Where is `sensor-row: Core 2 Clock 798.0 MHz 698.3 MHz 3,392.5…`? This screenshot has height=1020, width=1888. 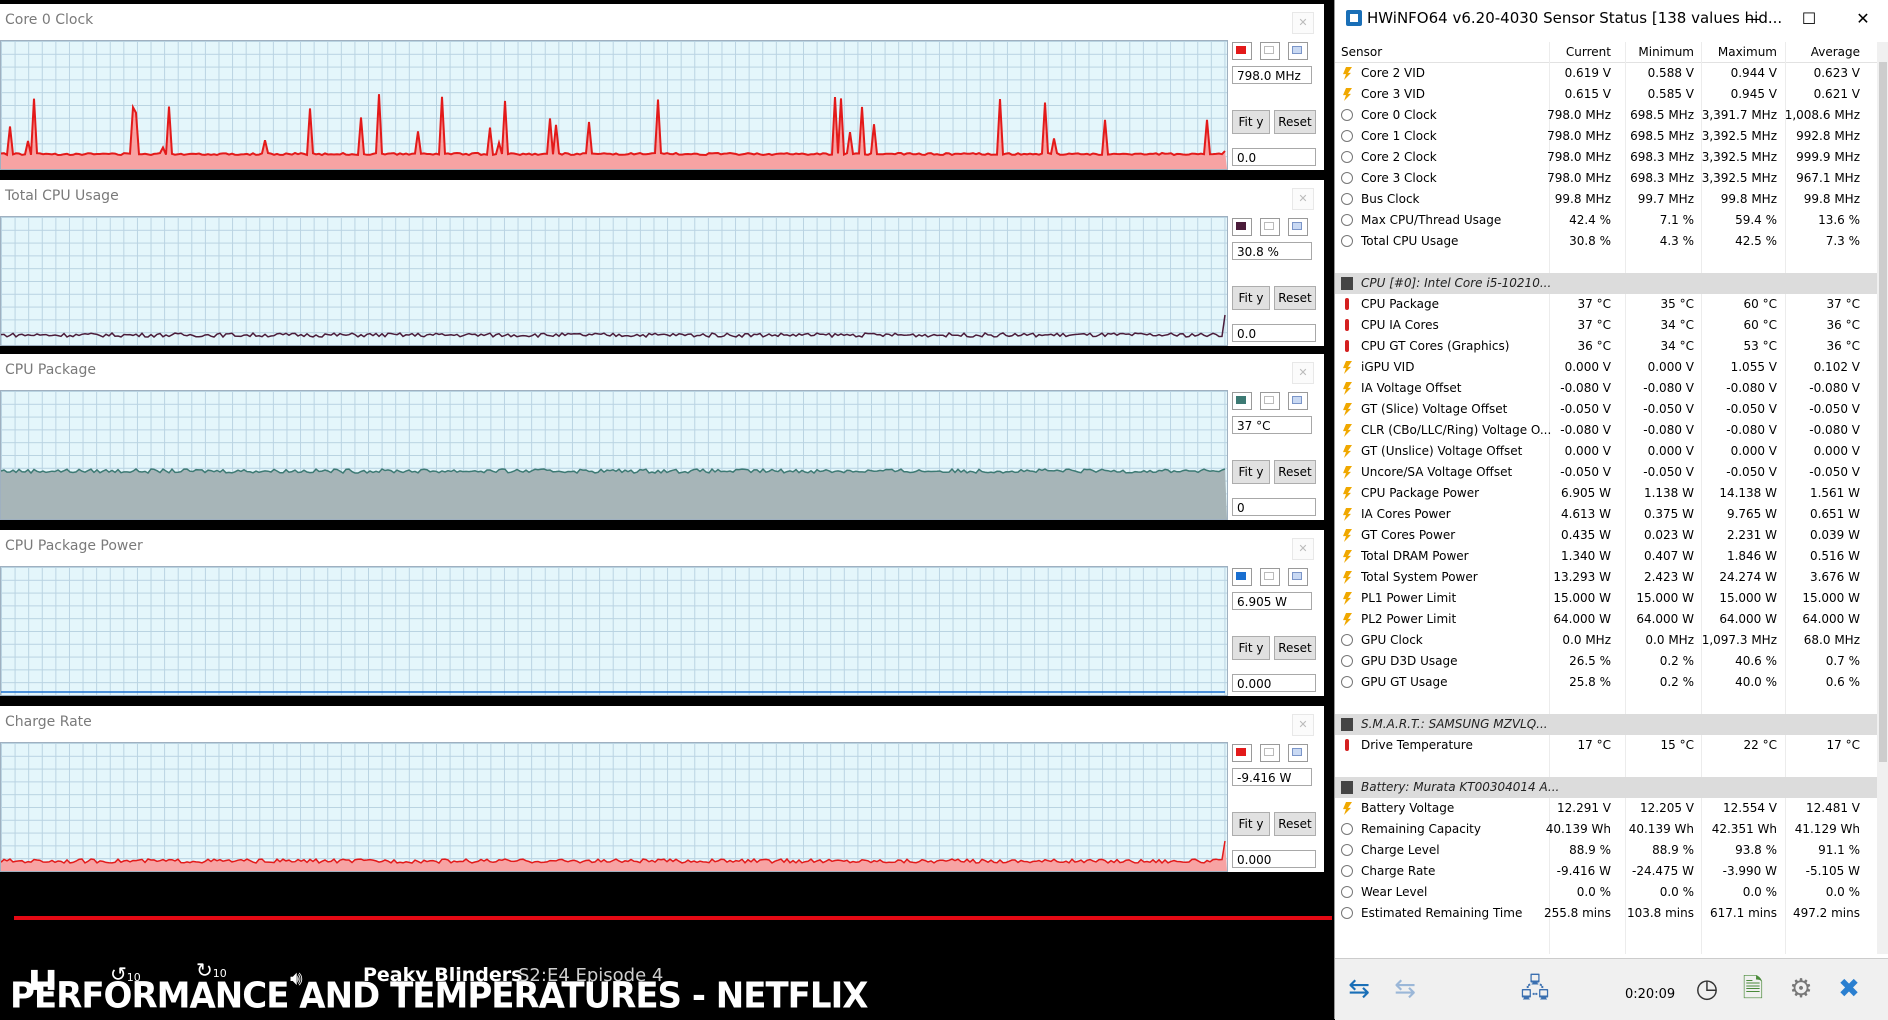
sensor-row: Core 2 Clock 798.0 MHz 698.3 MHz 3,392.5… is located at coordinates (1606, 157).